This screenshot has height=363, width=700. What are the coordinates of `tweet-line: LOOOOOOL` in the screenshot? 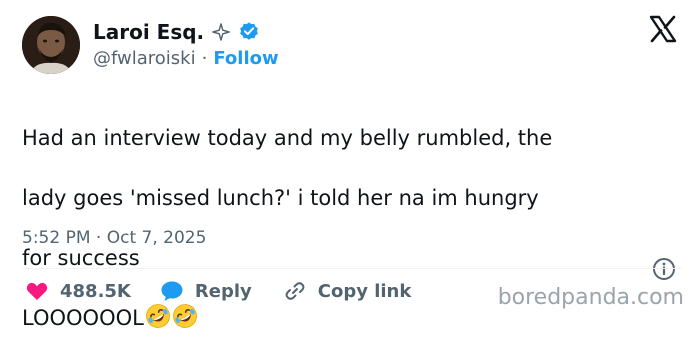 It's located at (83, 318).